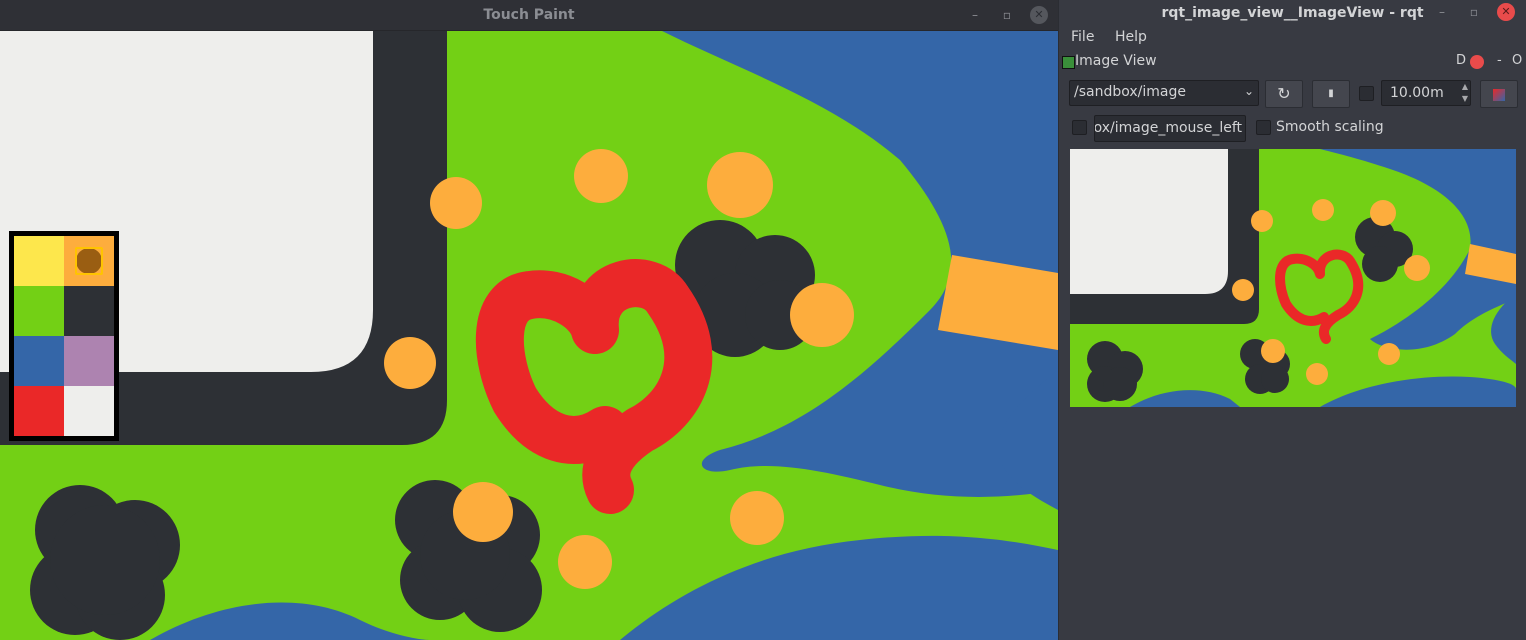  I want to click on mouse-topic-field: ox/image_mouse_left, so click(1170, 128).